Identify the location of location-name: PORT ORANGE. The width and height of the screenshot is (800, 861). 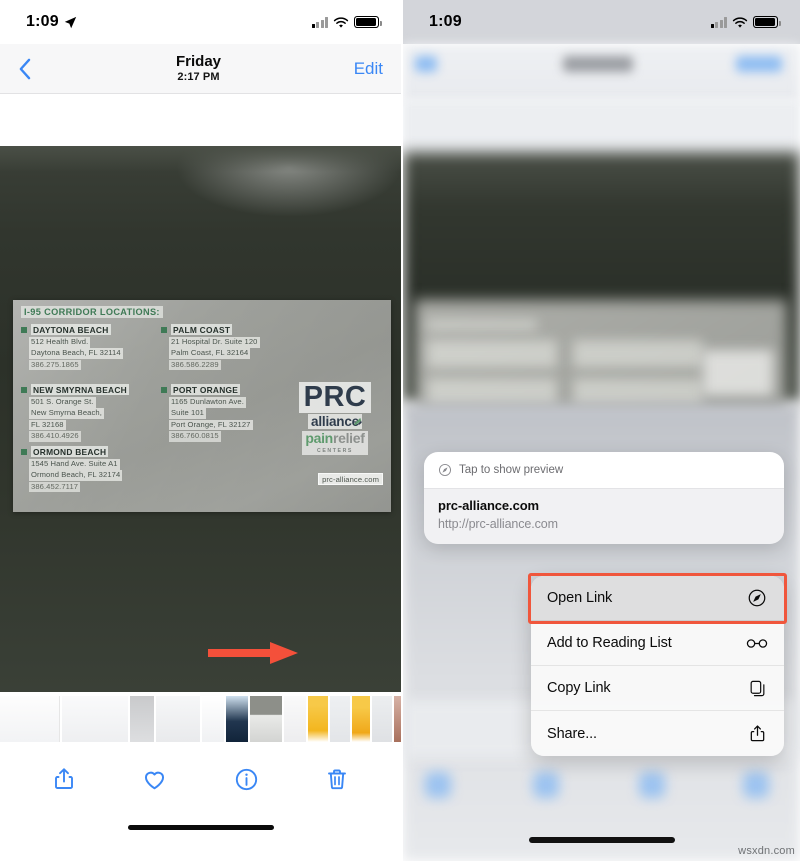
(206, 389).